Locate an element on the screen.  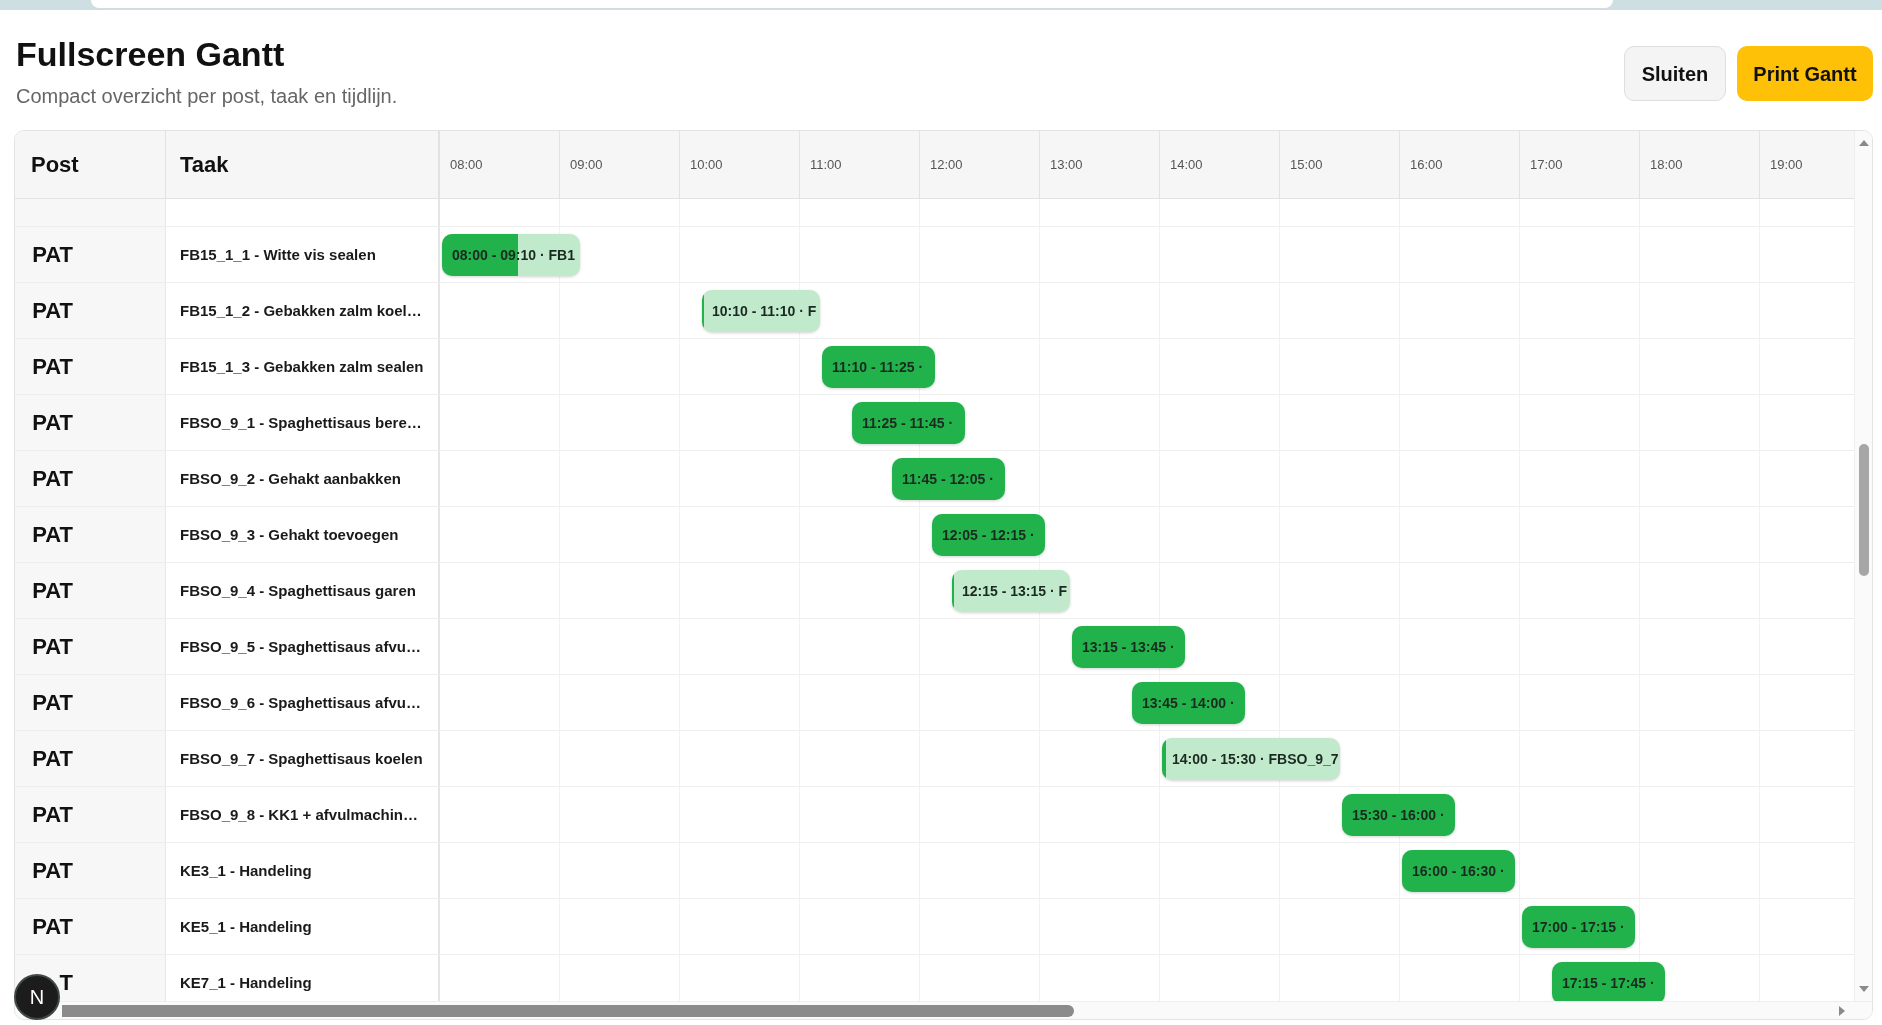
hour-label: 15:00 is located at coordinates (1306, 164).